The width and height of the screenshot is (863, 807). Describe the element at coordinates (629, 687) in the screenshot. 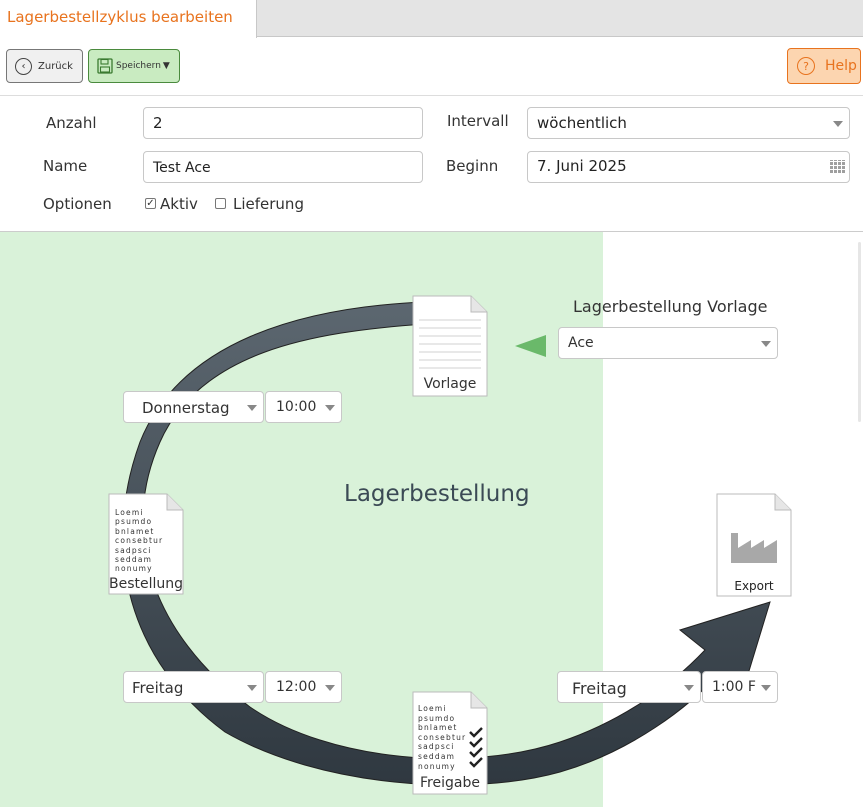

I see `export-day-select: Freitag` at that location.